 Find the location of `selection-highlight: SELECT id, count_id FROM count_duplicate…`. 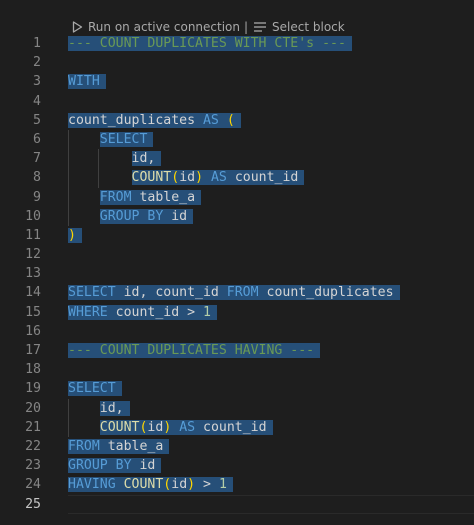

selection-highlight: SELECT id, count_id FROM count_duplicate… is located at coordinates (234, 293).